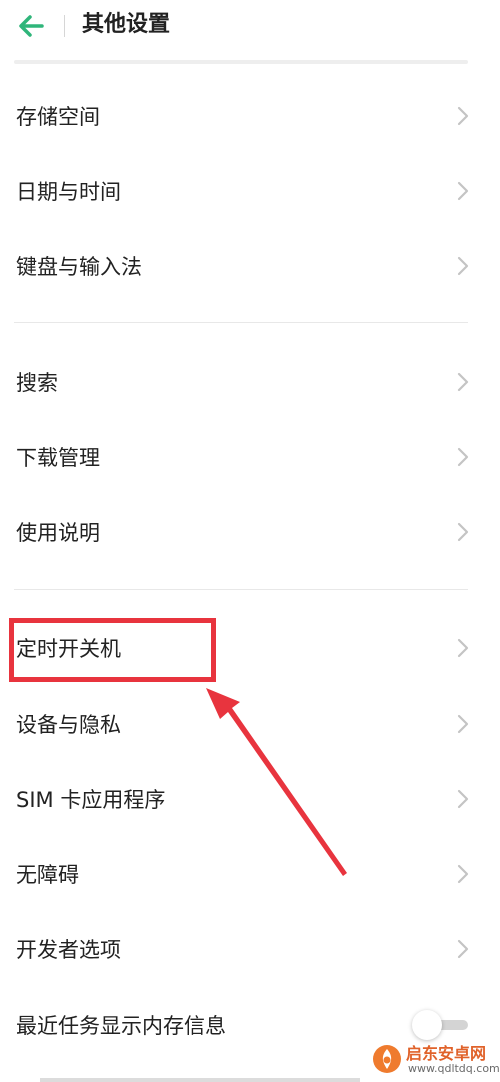  I want to click on header-bar: 其他设置, so click(250, 26).